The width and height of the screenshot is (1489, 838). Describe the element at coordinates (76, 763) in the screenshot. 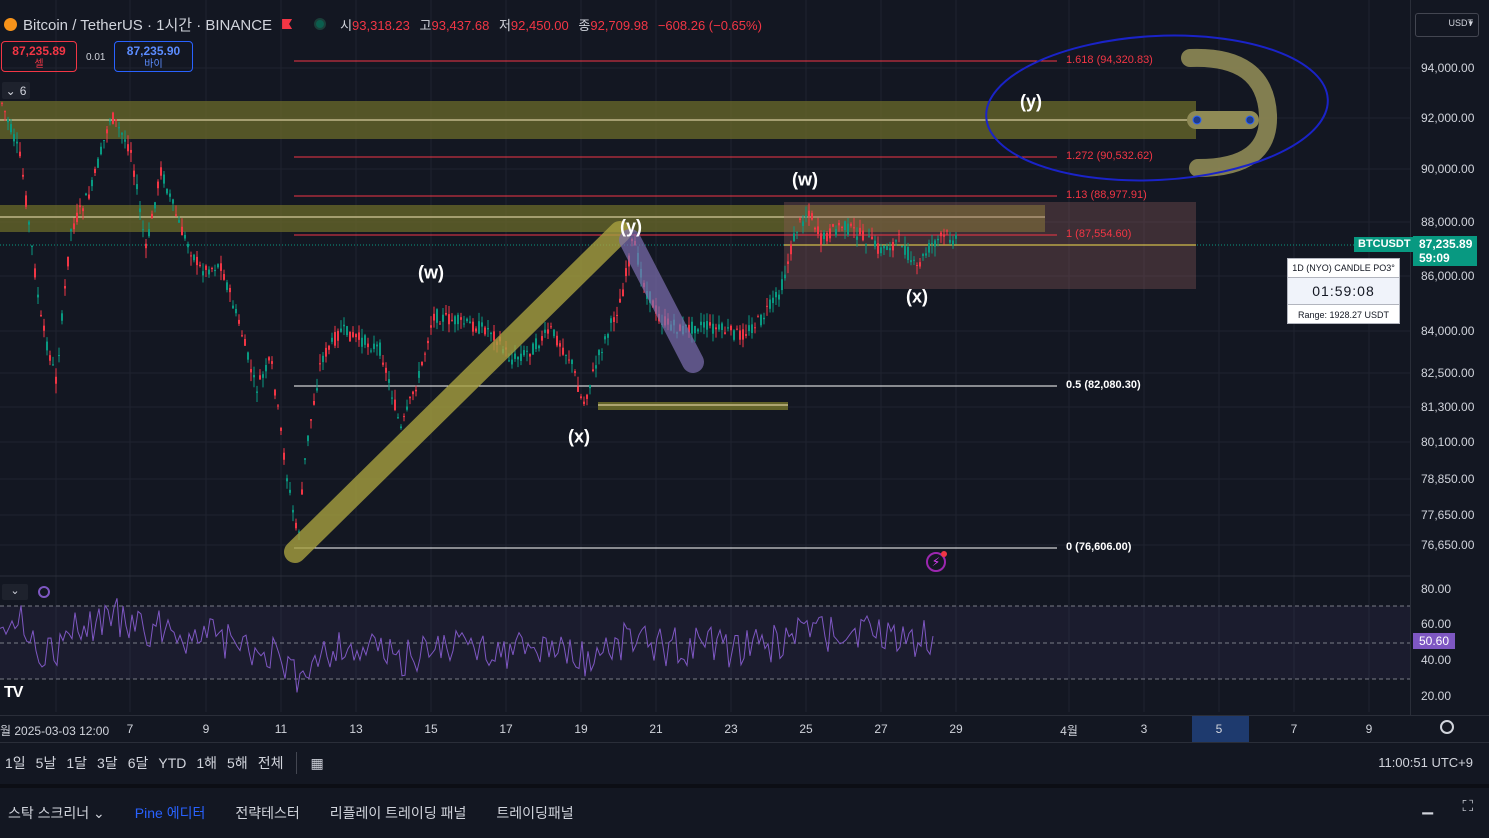

I see `range-button: 1달` at that location.